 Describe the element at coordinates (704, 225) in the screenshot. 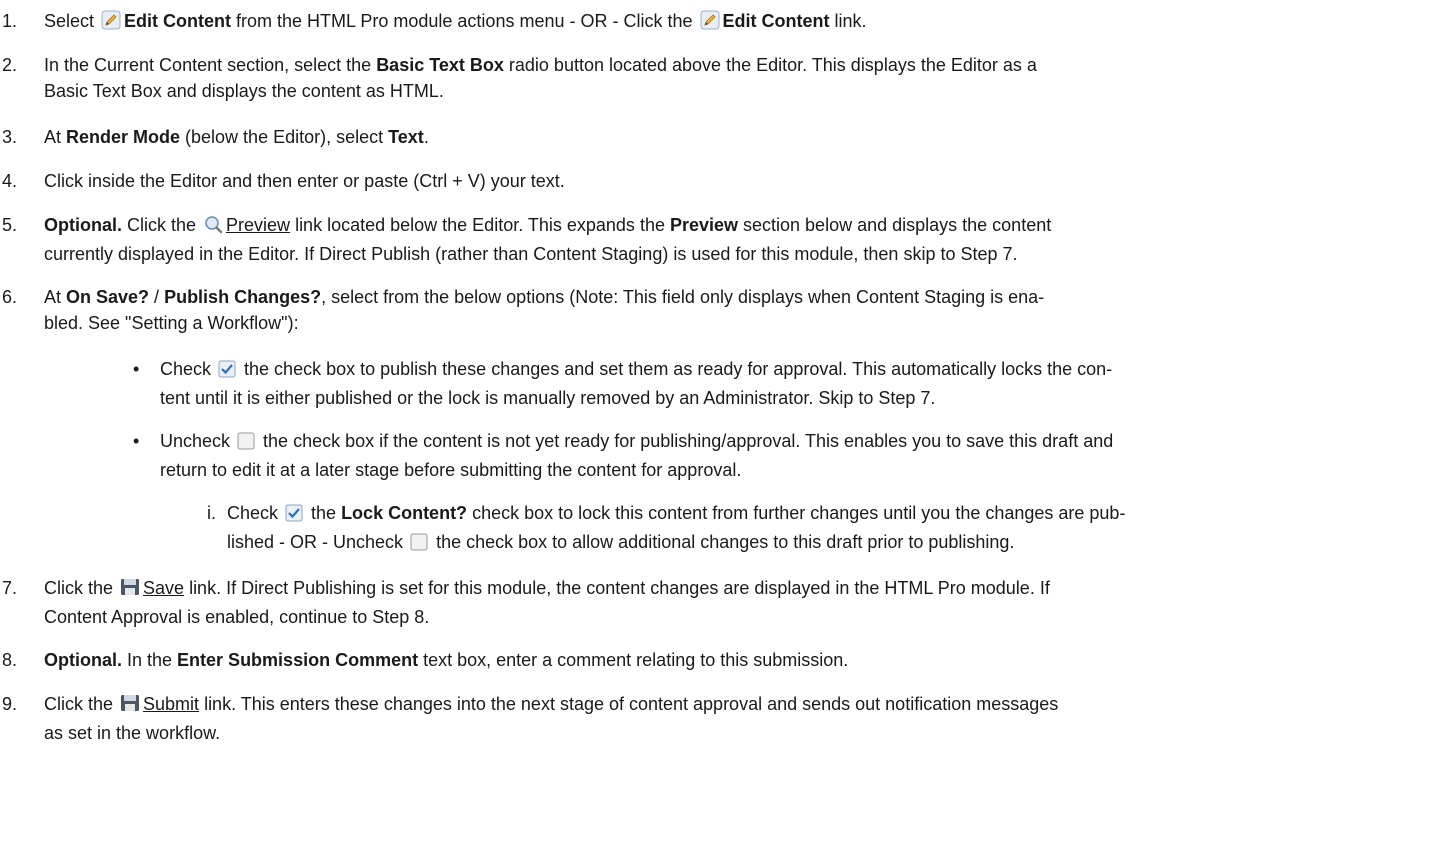

I see `preview-section-label: Preview` at that location.